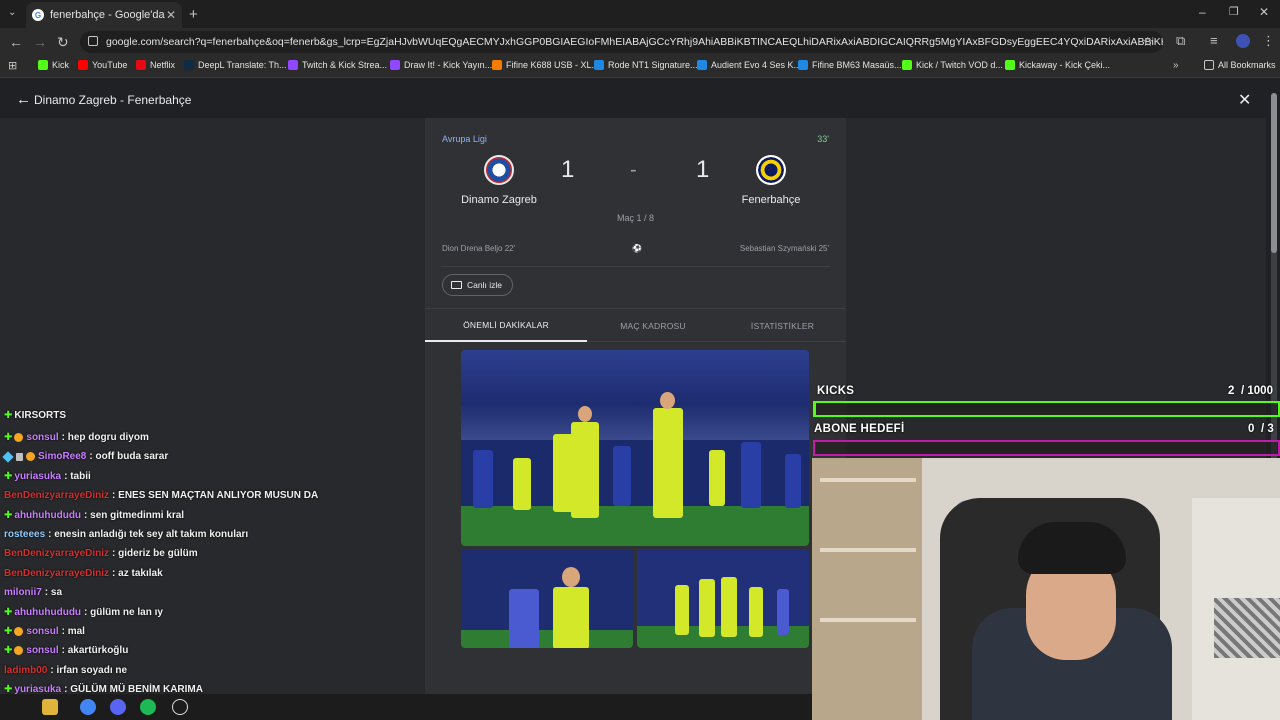  Describe the element at coordinates (1176, 66) in the screenshot. I see `more-bookmarks-icon: »` at that location.